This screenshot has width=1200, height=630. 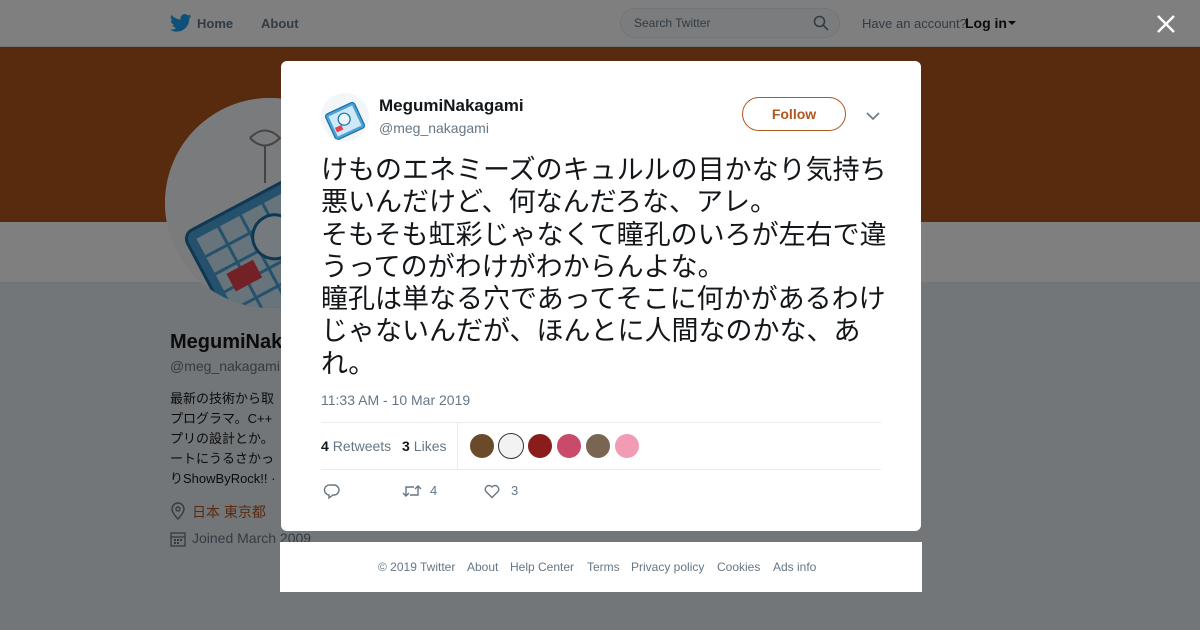 I want to click on close-icon, so click(x=1166, y=24).